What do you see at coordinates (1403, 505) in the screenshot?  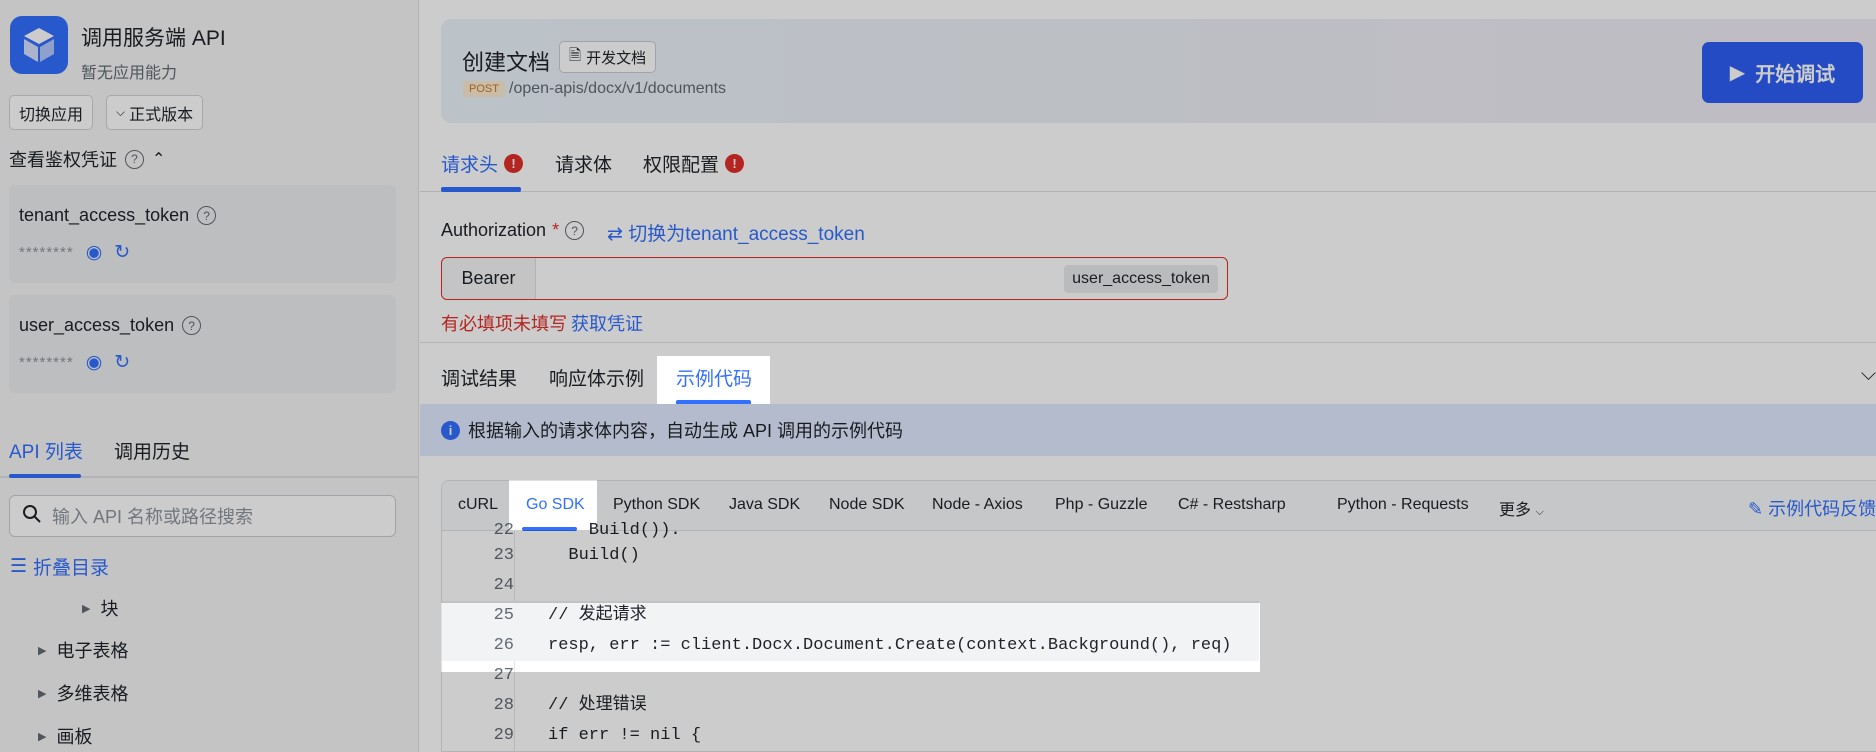 I see `tab-python-requests: Python - Requests` at bounding box center [1403, 505].